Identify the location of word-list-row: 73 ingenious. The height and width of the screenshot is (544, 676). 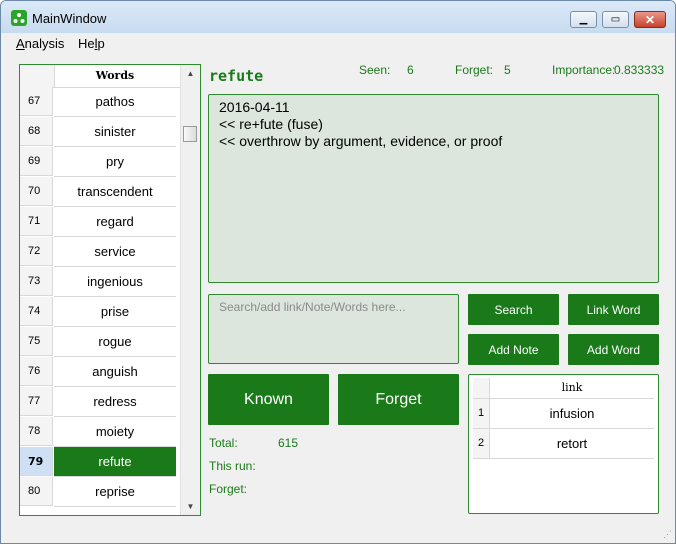
(99, 282).